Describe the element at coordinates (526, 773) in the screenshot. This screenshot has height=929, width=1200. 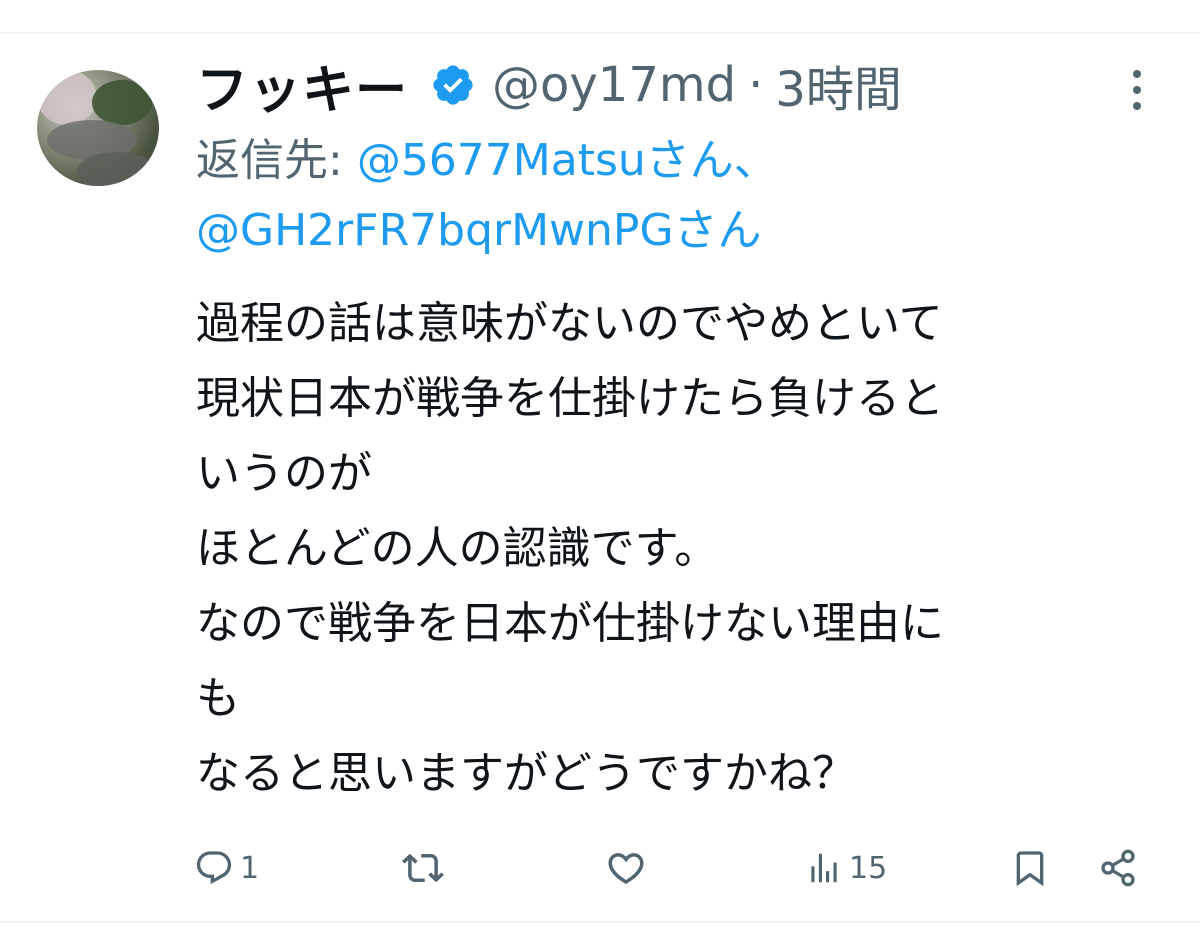
I see `tweet-text-line: なると思いますがどうですかね？` at that location.